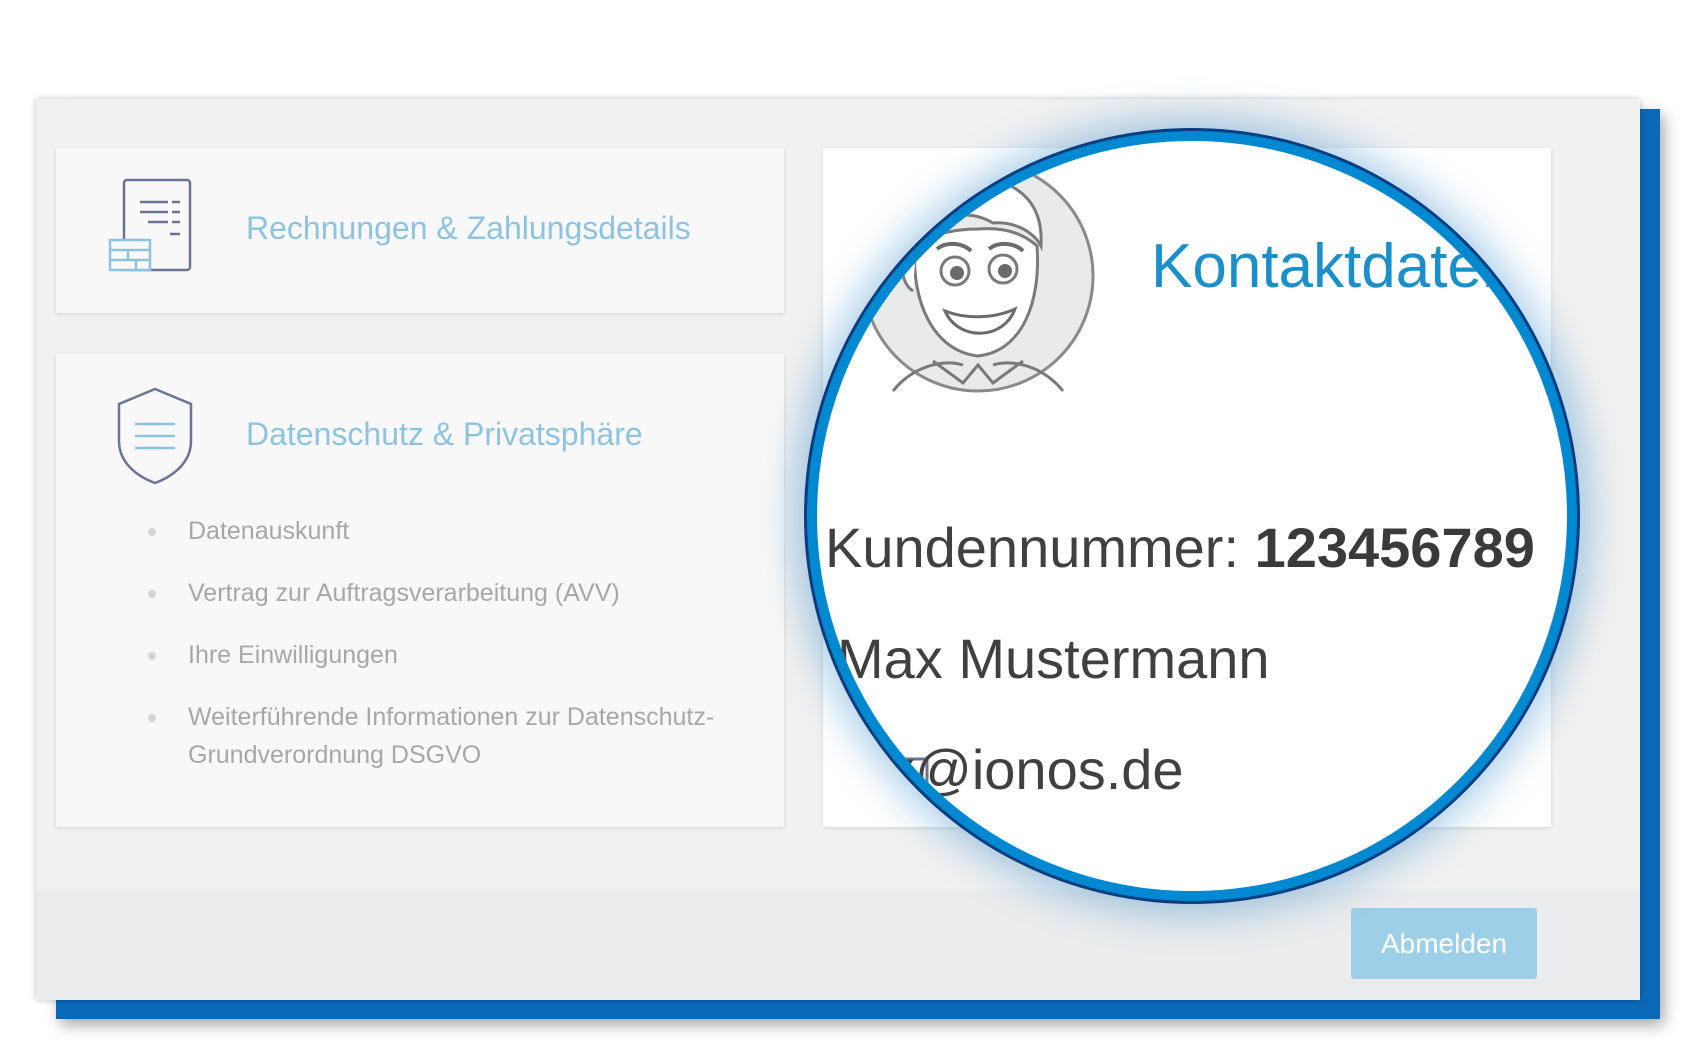  Describe the element at coordinates (448, 531) in the screenshot. I see `privacy-link-data-request: Datenauskunft` at that location.